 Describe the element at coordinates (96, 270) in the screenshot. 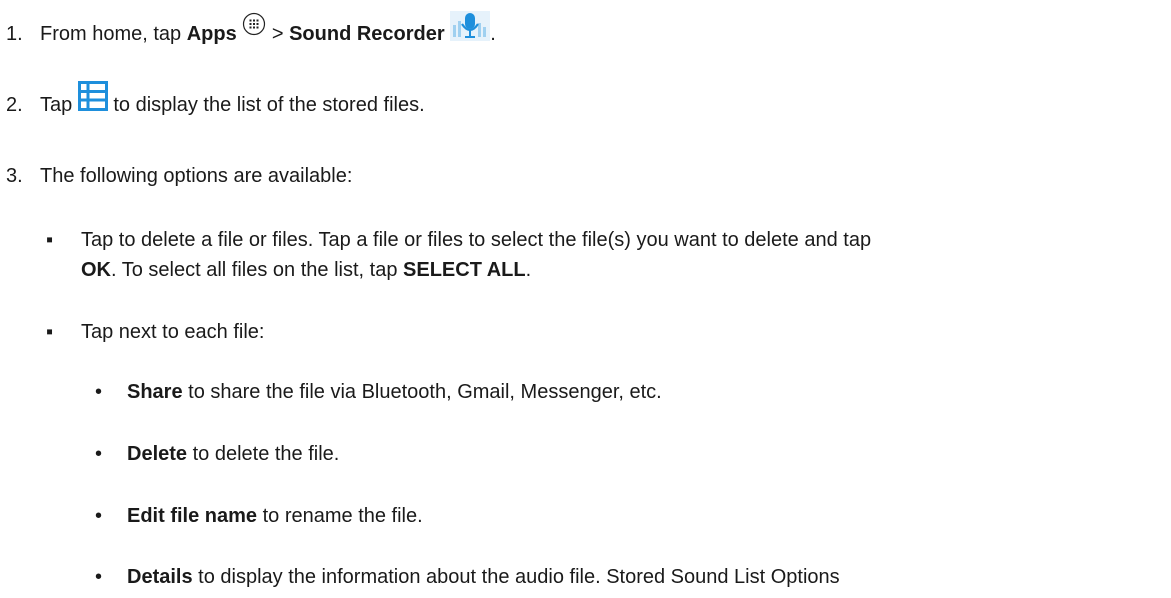

I see `ok-label: OK` at that location.